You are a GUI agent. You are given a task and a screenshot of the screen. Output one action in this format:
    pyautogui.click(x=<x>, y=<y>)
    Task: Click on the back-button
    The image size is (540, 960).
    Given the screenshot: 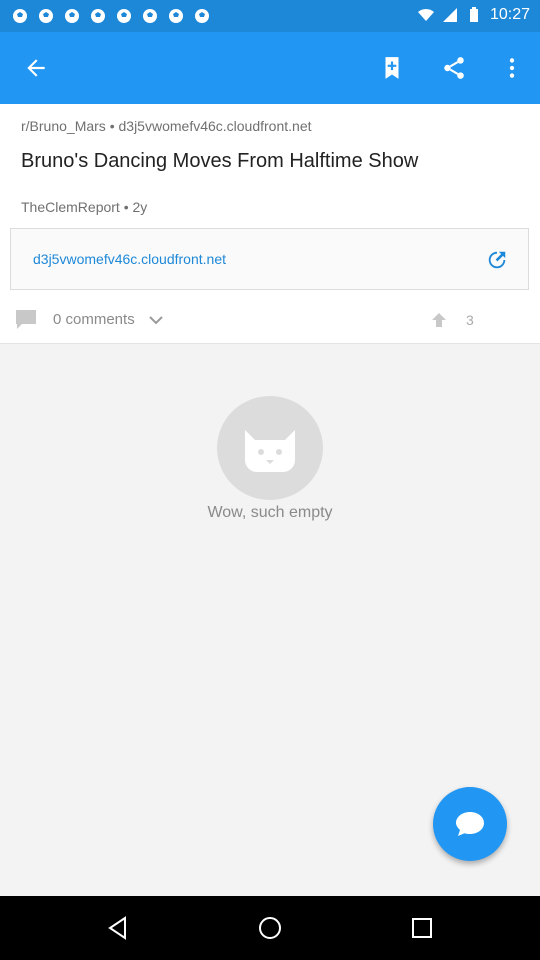 What is the action you would take?
    pyautogui.click(x=36, y=68)
    